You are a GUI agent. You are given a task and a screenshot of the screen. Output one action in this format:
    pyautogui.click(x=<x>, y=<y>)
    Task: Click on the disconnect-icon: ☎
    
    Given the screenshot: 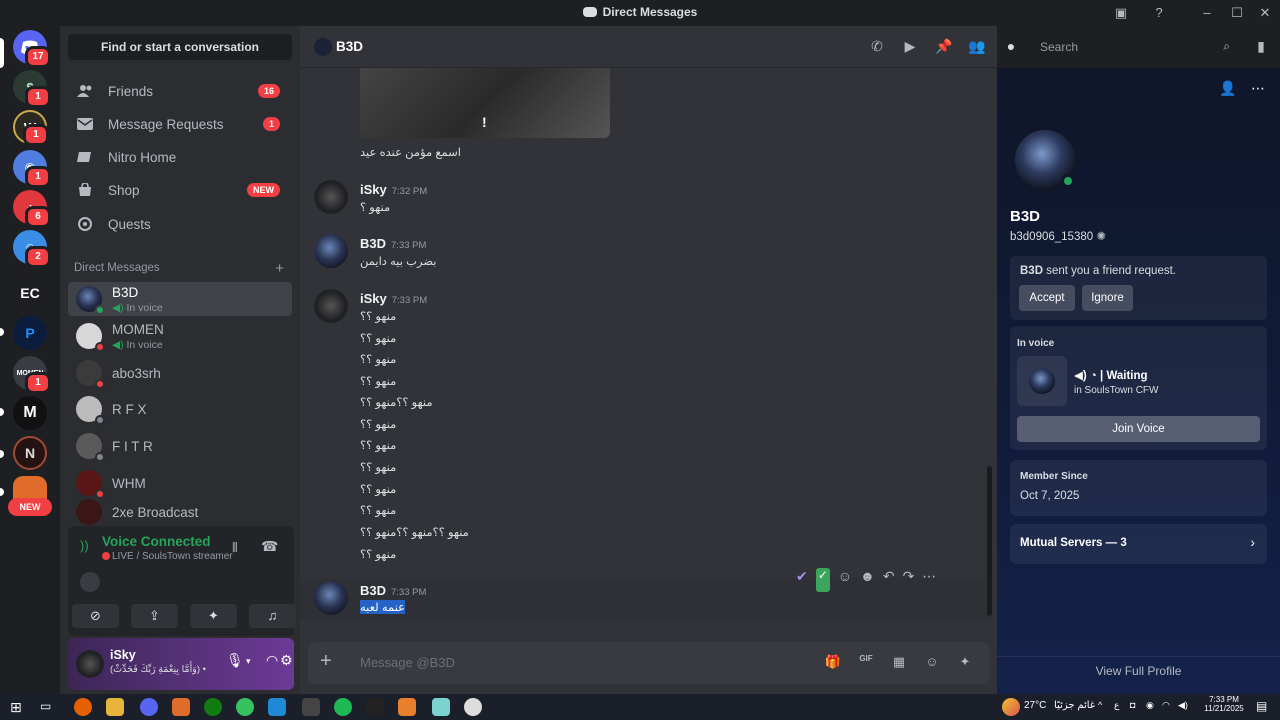 What is the action you would take?
    pyautogui.click(x=269, y=546)
    